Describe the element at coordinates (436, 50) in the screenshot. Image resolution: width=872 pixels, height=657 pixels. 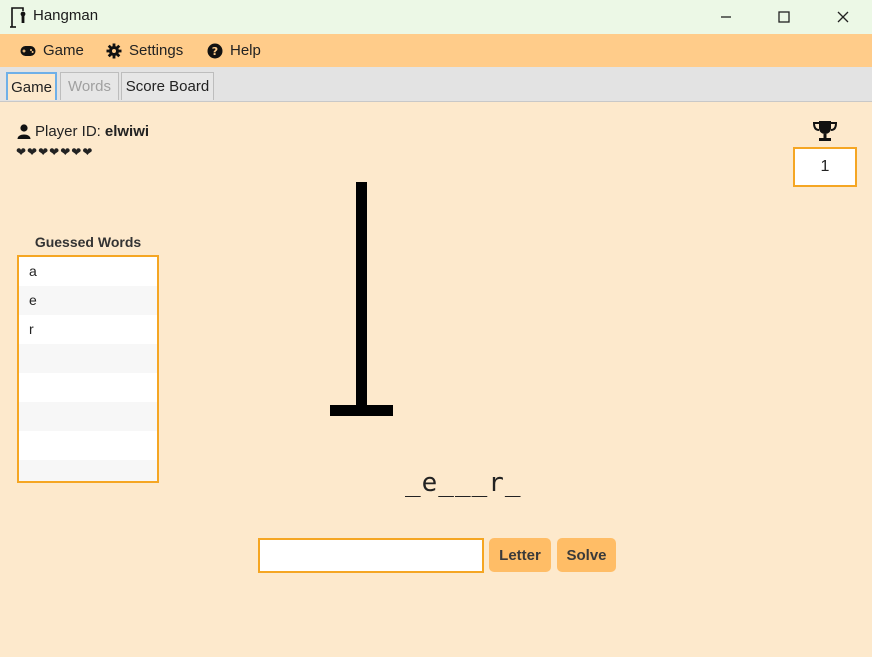
I see `menu-bar: Game Settings ? Help` at that location.